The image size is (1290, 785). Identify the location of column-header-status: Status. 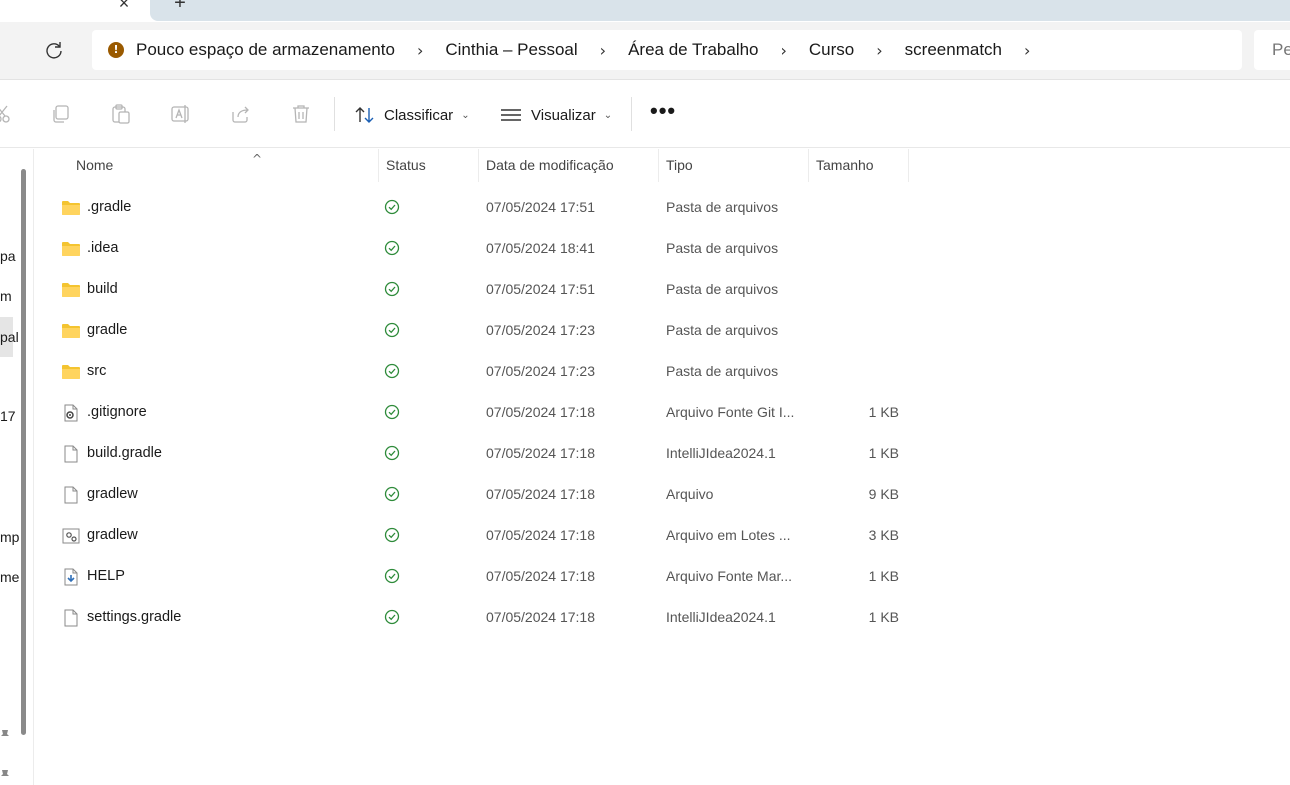
(429, 165).